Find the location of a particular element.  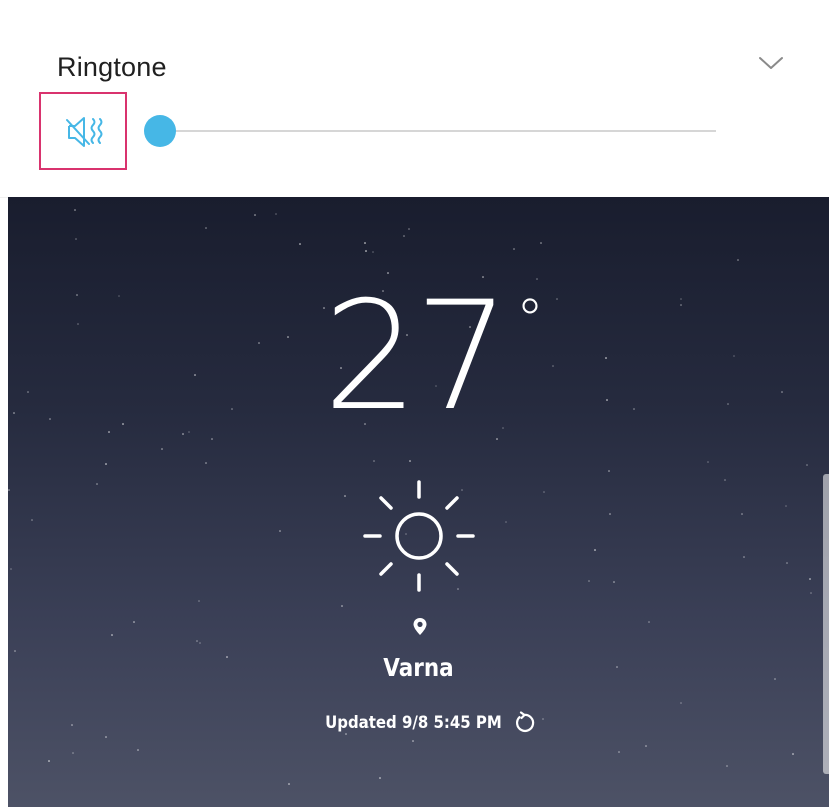

updated-timestamp: Updated 9/8 5:45 PM is located at coordinates (413, 723).